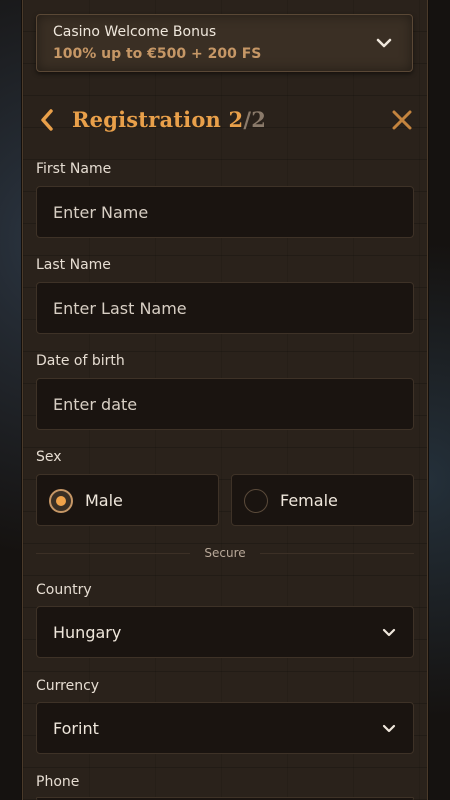 Image resolution: width=450 pixels, height=800 pixels. I want to click on sex-option-male: Male, so click(127, 500).